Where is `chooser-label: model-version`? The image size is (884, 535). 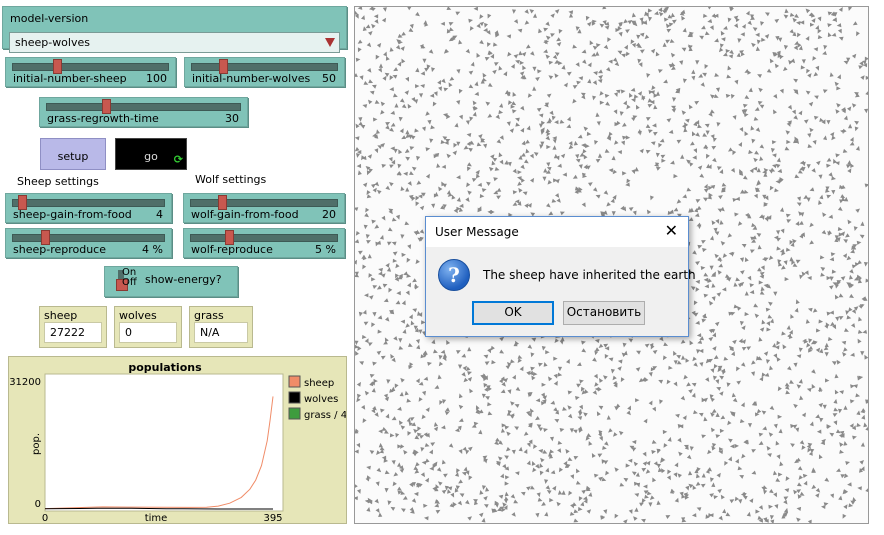 chooser-label: model-version is located at coordinates (49, 18).